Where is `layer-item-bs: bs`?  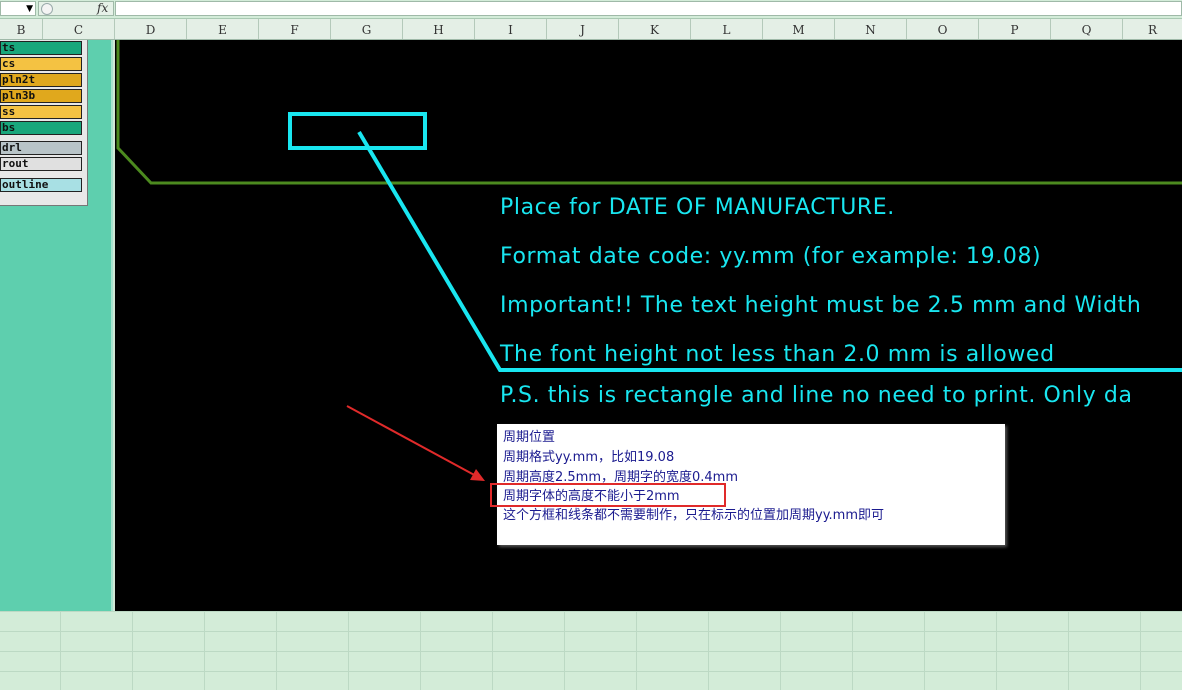
layer-item-bs: bs is located at coordinates (41, 128).